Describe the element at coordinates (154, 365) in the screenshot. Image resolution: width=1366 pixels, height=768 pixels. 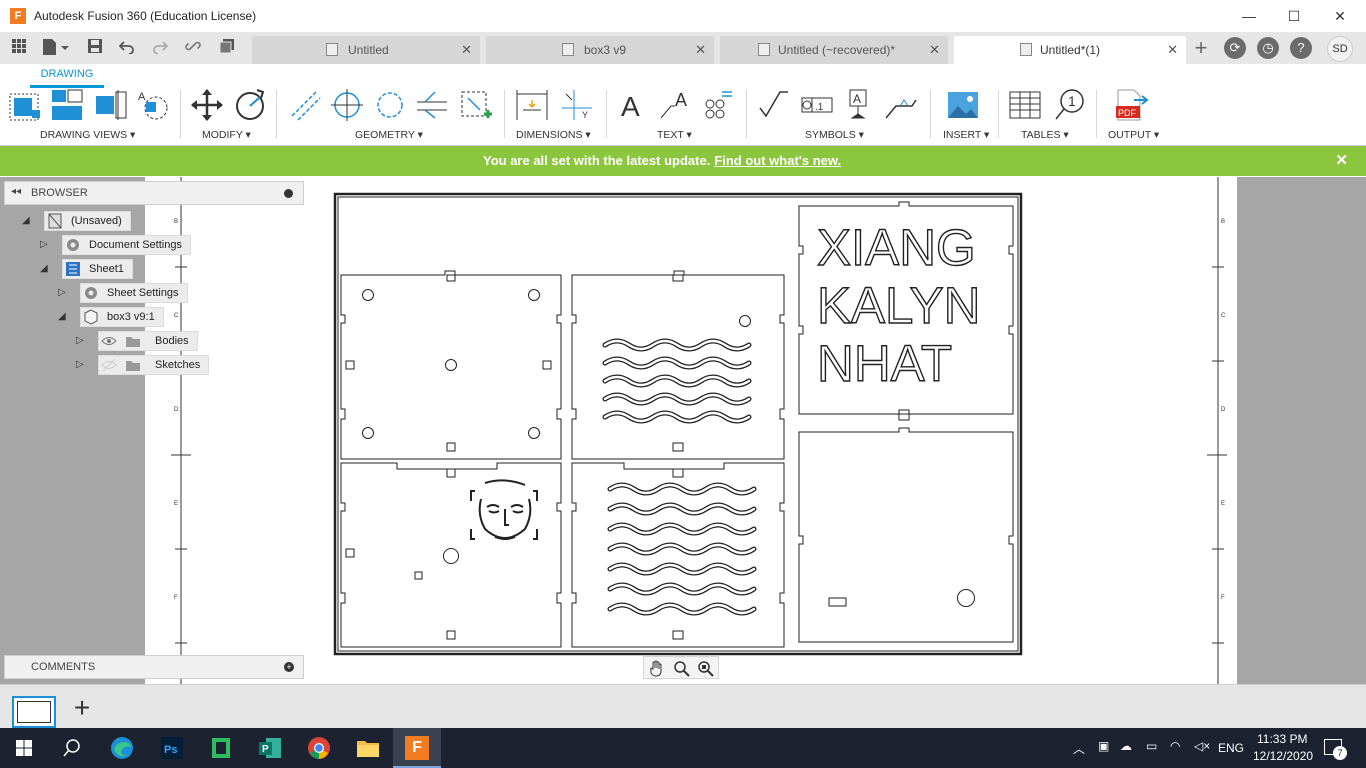
I see `tree-item-sketches: Sketches` at that location.